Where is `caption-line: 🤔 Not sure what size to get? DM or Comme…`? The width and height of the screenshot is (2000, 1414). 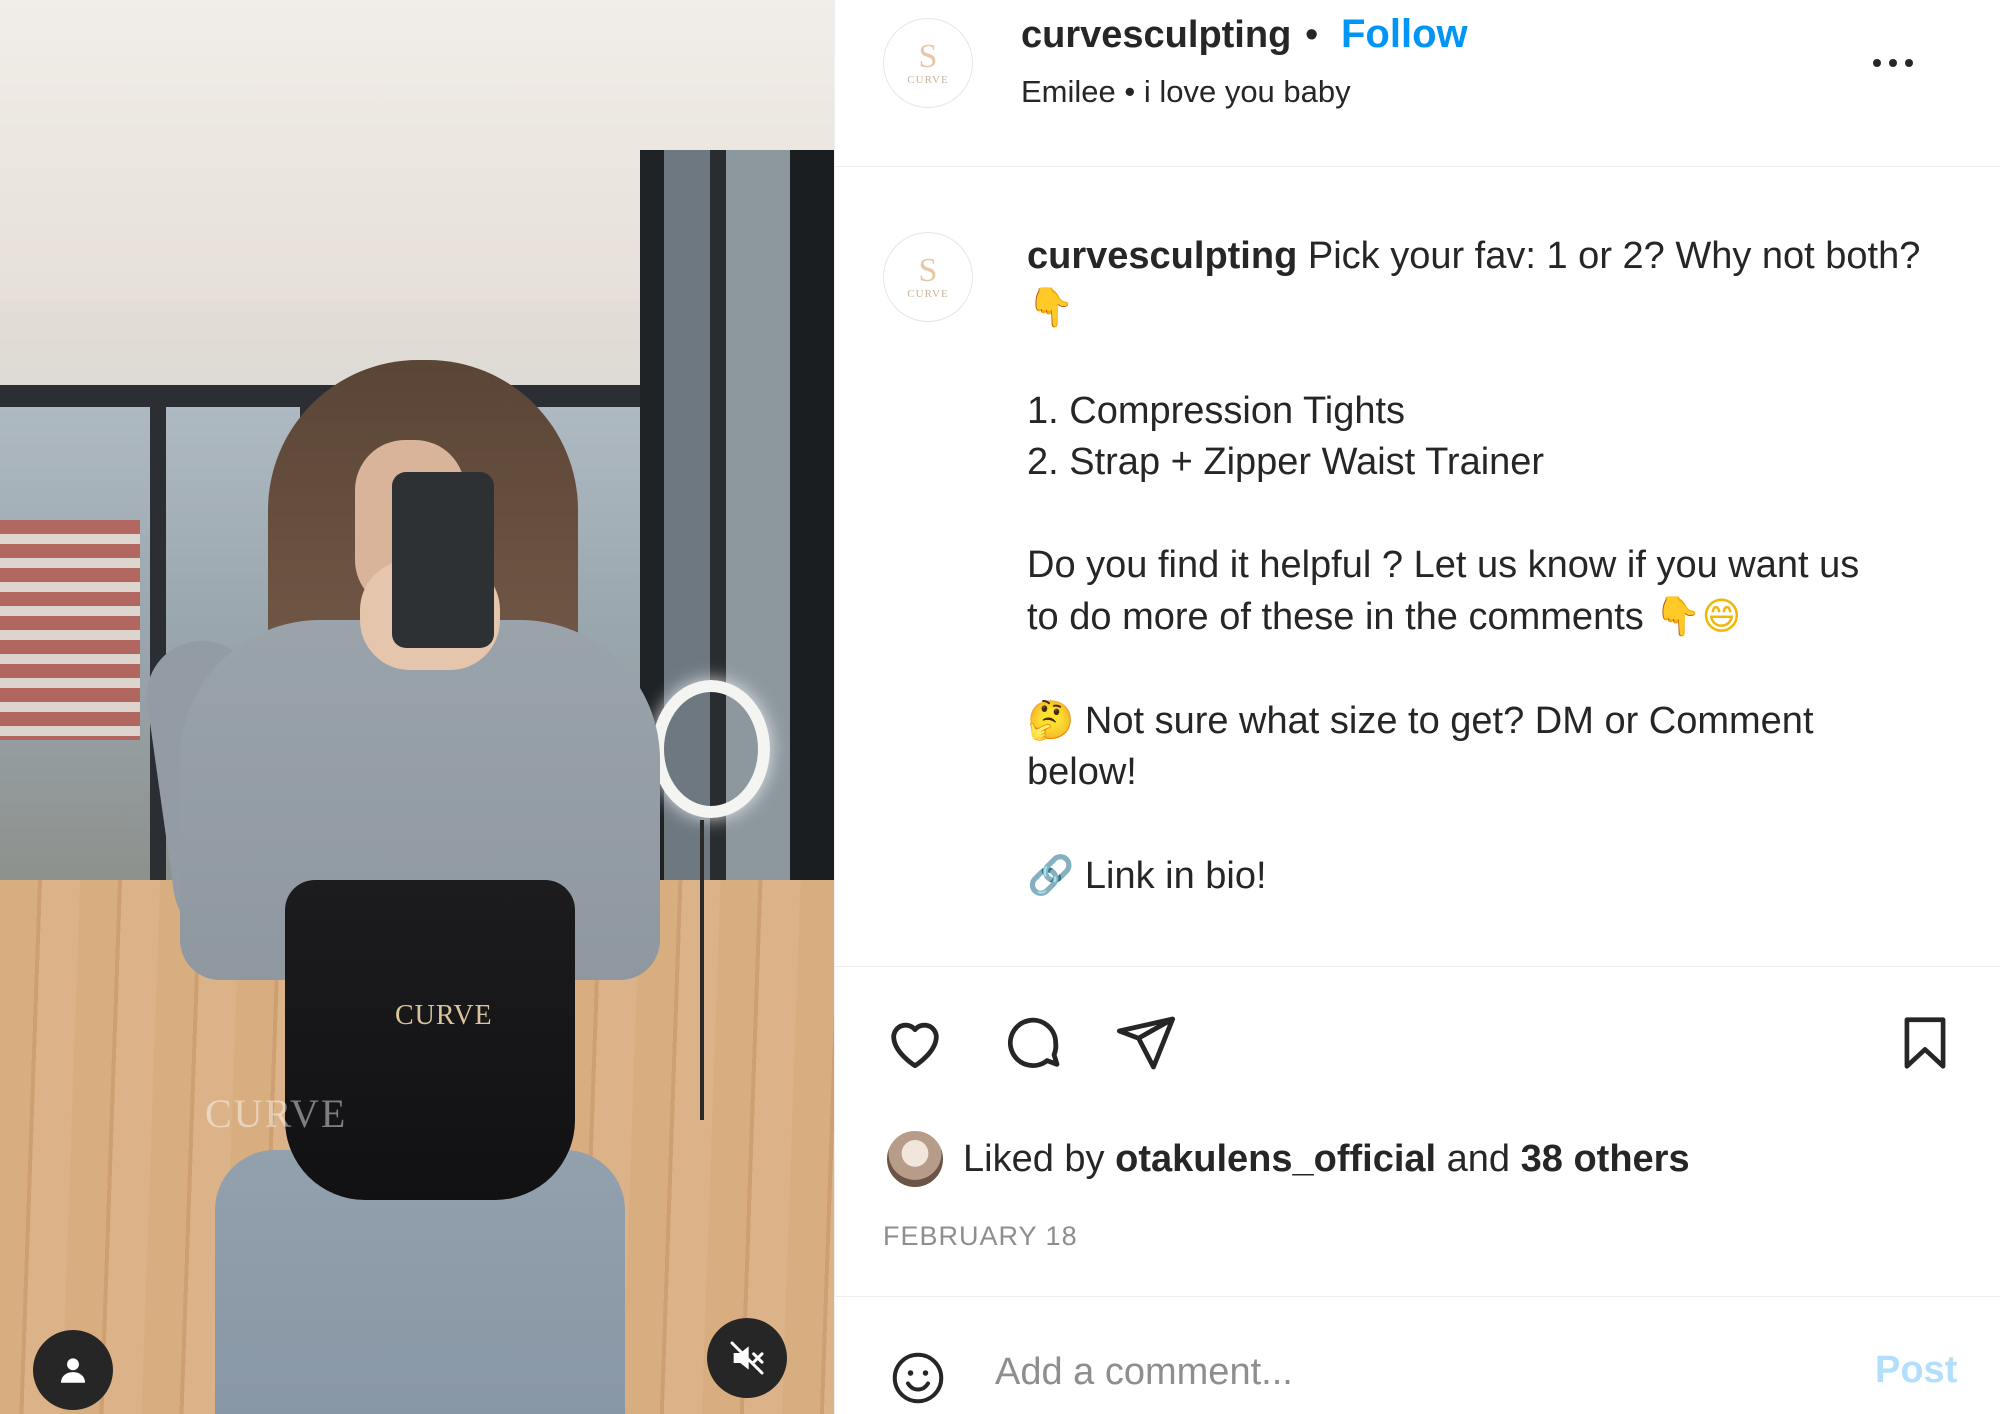
caption-line: 🤔 Not sure what size to get? DM or Comme… is located at coordinates (1497, 721).